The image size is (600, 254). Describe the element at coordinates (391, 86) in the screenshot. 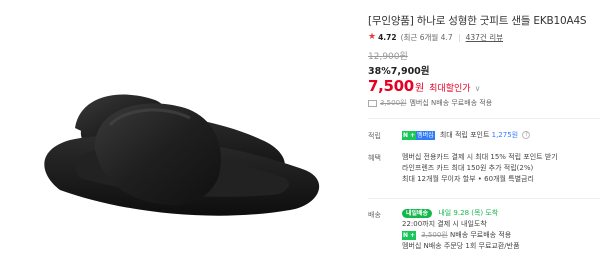

I see `final-price-value: 7,500` at that location.